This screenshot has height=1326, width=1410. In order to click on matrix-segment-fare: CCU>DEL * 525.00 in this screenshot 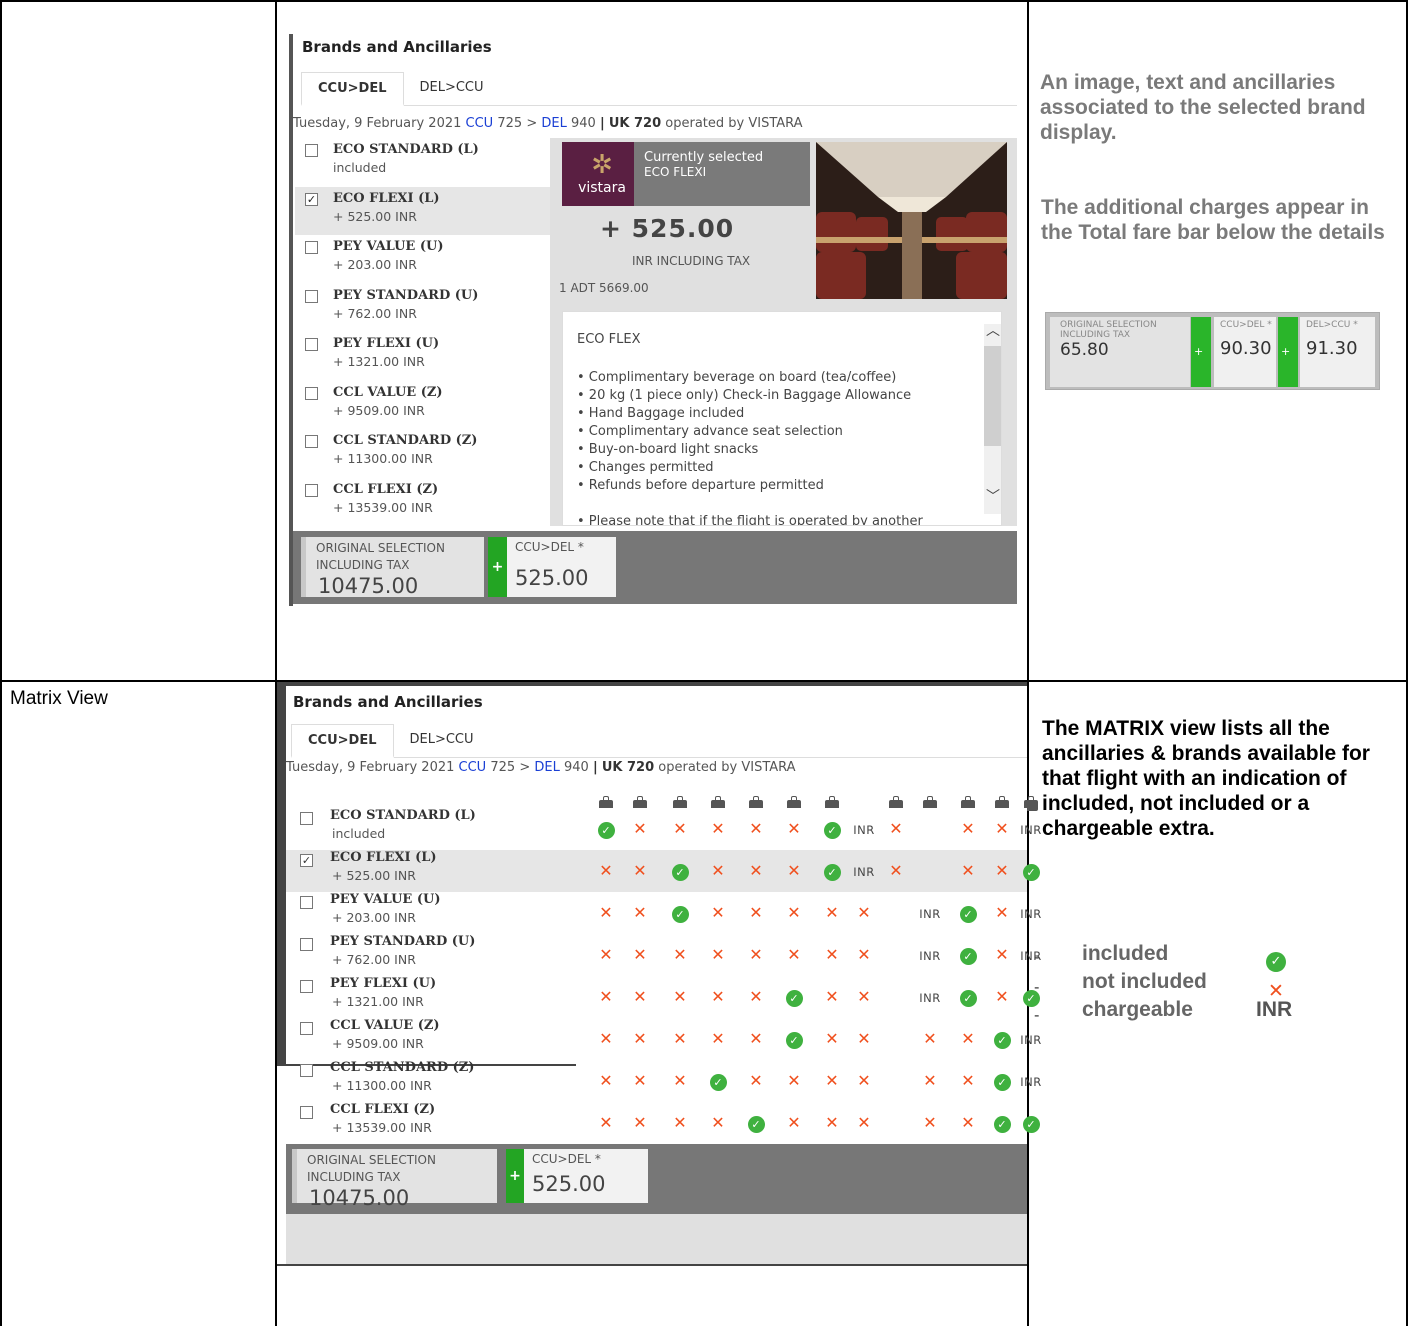, I will do `click(586, 1176)`.